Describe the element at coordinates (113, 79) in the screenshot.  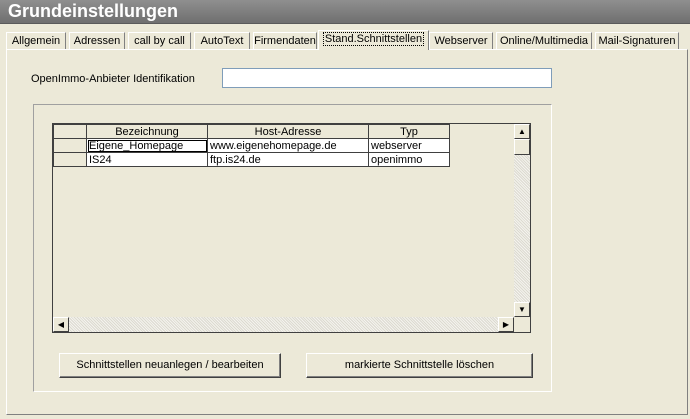
I see `anbieter-id-label: OpenImmo-Anbieter Identifikation` at that location.